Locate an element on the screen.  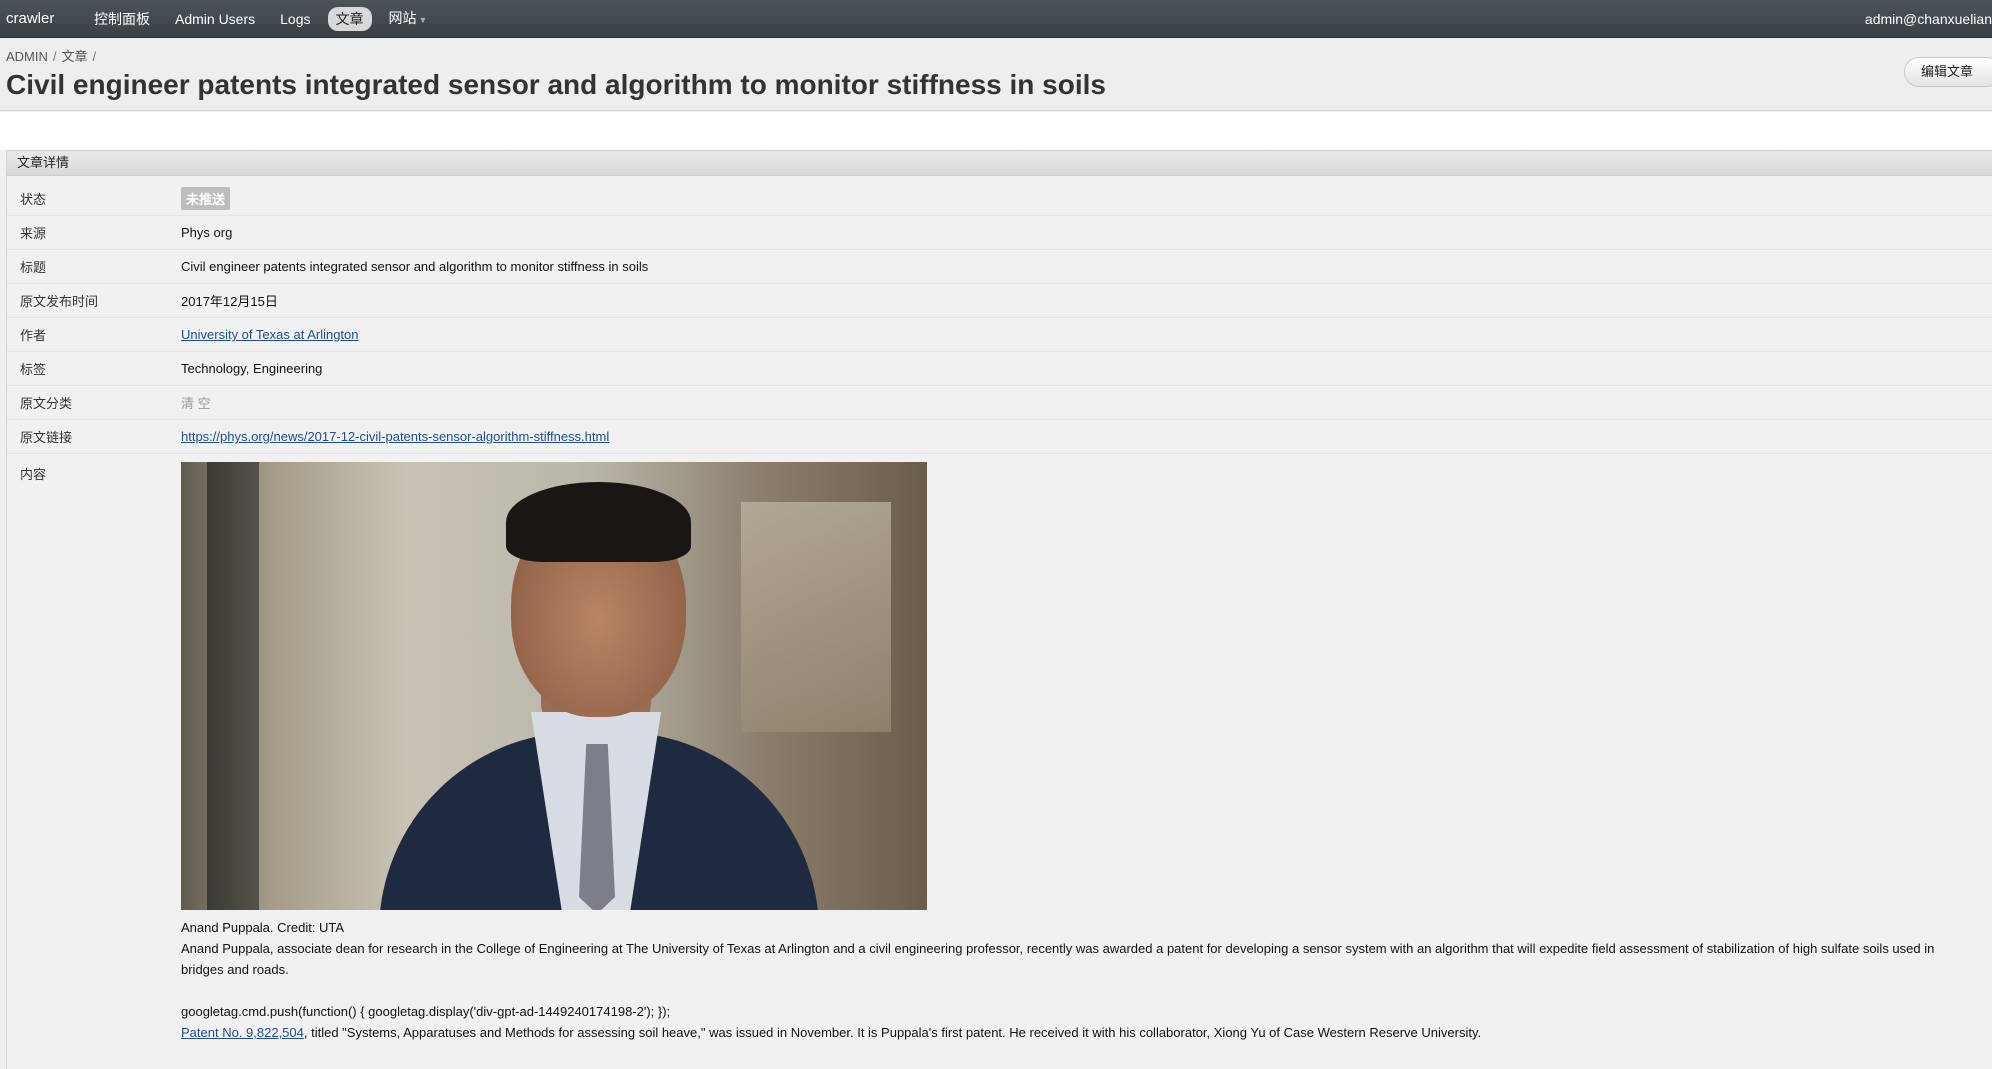
source-label: 来源 is located at coordinates (33, 233).